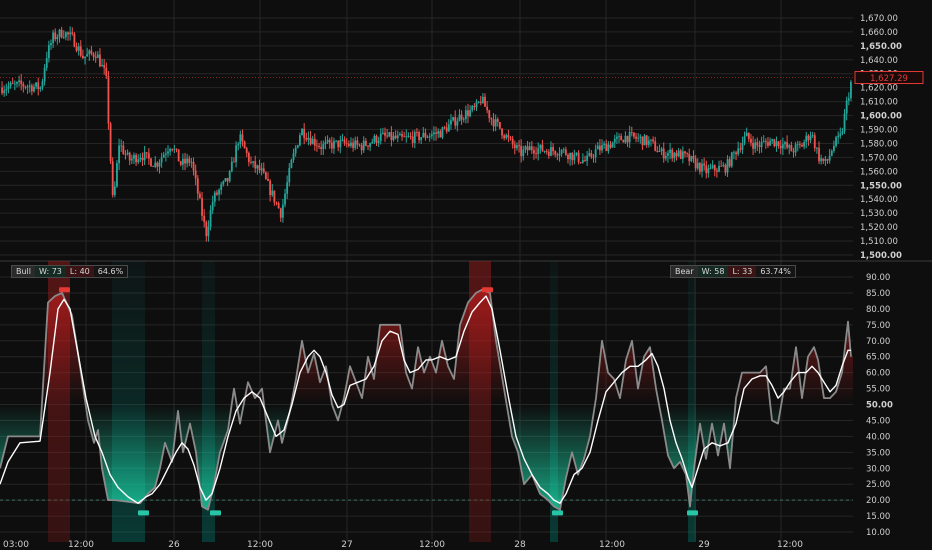 This screenshot has height=550, width=932. What do you see at coordinates (713, 271) in the screenshot?
I see `bear-wins: W: 58` at bounding box center [713, 271].